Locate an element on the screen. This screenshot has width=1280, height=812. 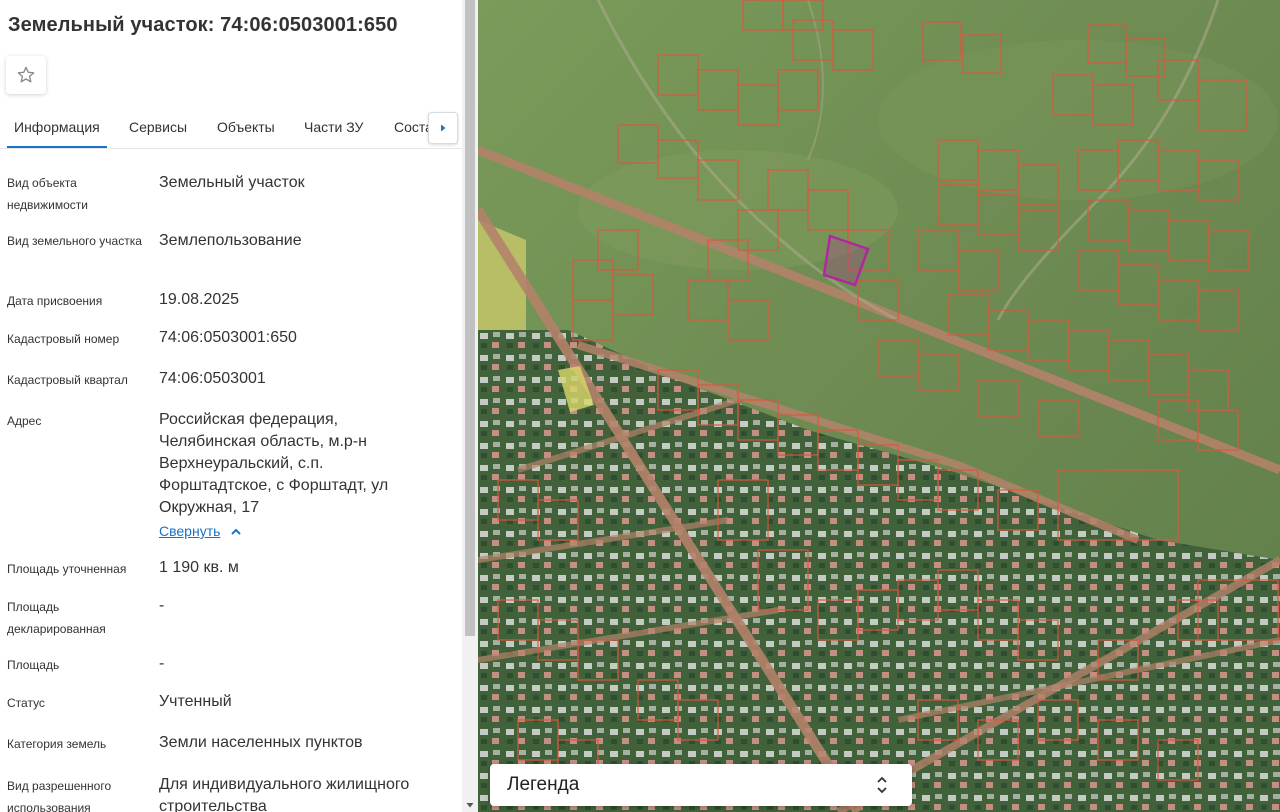
field-label: Категория земель is located at coordinates (57, 744).